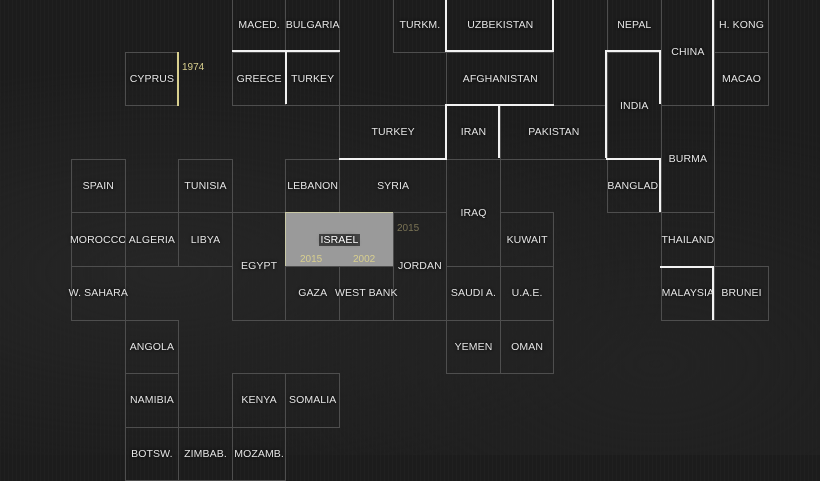 The image size is (820, 481). Describe the element at coordinates (688, 159) in the screenshot. I see `country-tile-burma: BURMA` at that location.